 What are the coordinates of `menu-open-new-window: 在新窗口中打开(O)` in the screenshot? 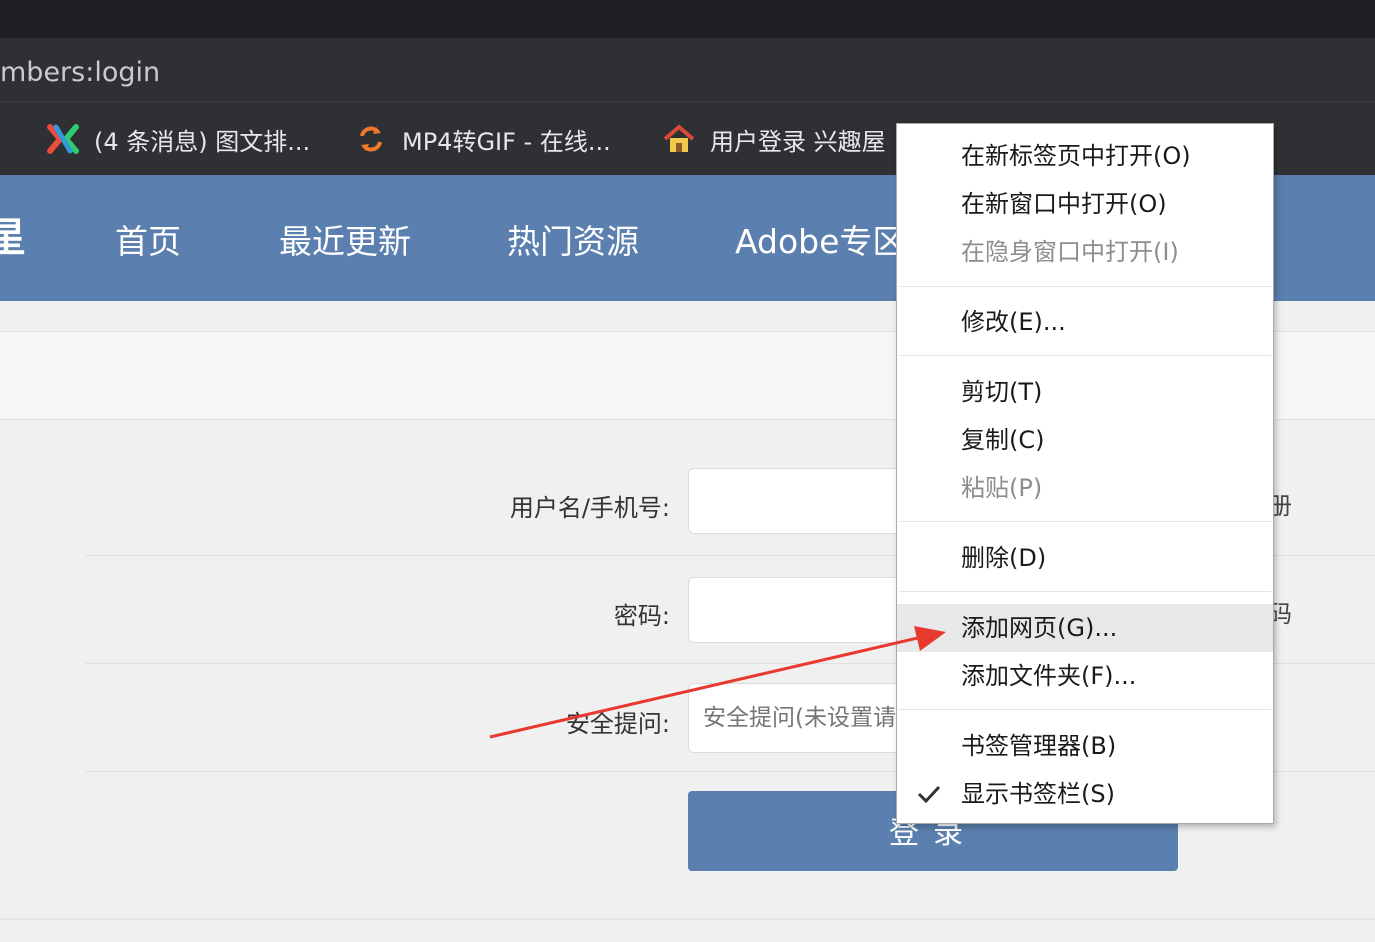 It's located at (1085, 204).